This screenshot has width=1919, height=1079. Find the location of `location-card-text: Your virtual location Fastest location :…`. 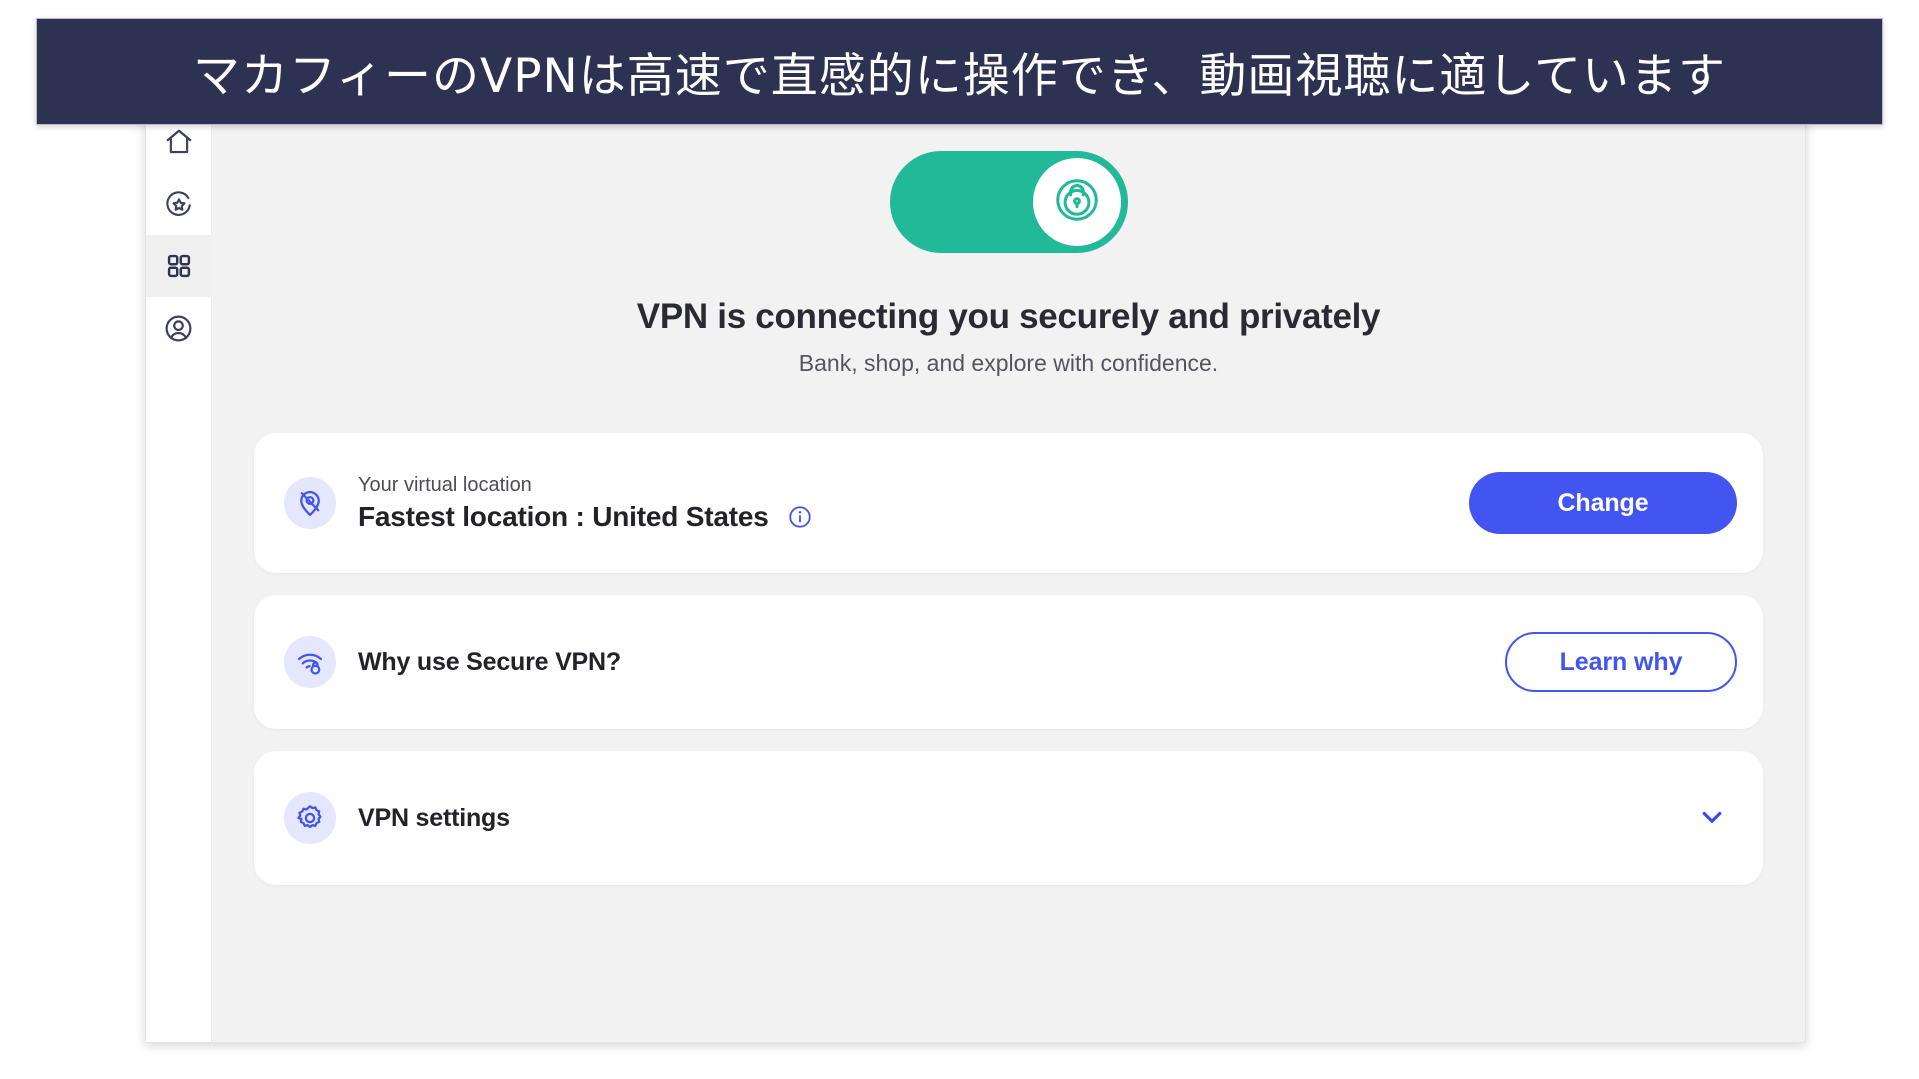

location-card-text: Your virtual location Fastest location :… is located at coordinates (913, 503).